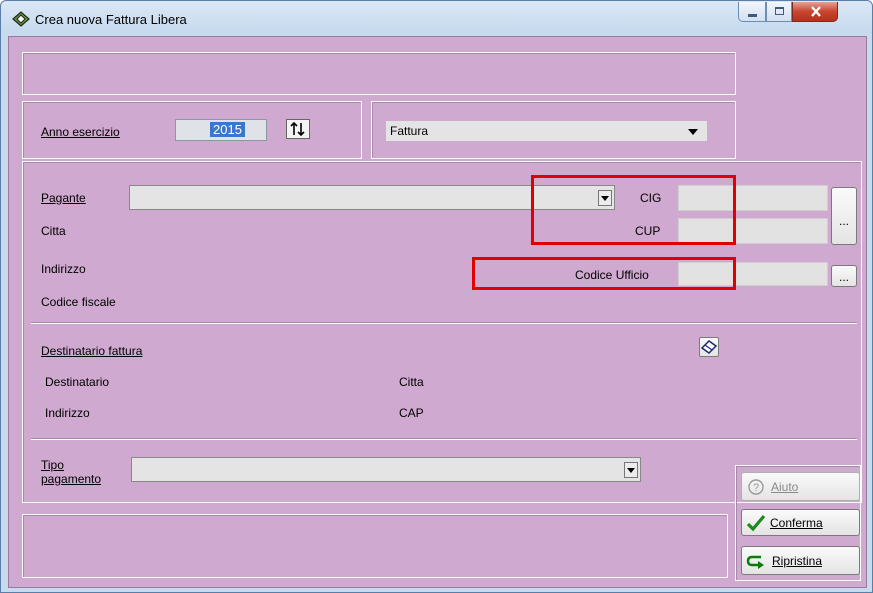  What do you see at coordinates (436, 19) in the screenshot?
I see `title-bar: Crea nuova Fattura Libera` at bounding box center [436, 19].